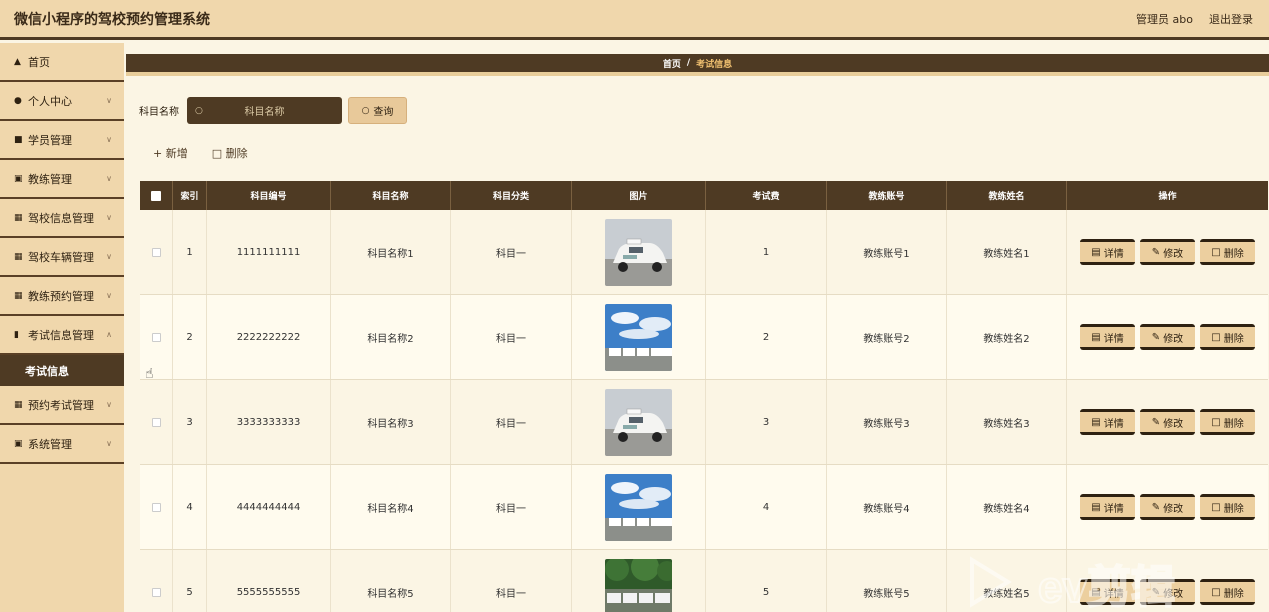 The height and width of the screenshot is (612, 1269). Describe the element at coordinates (391, 581) in the screenshot. I see `cell-name: 科目名称5` at that location.